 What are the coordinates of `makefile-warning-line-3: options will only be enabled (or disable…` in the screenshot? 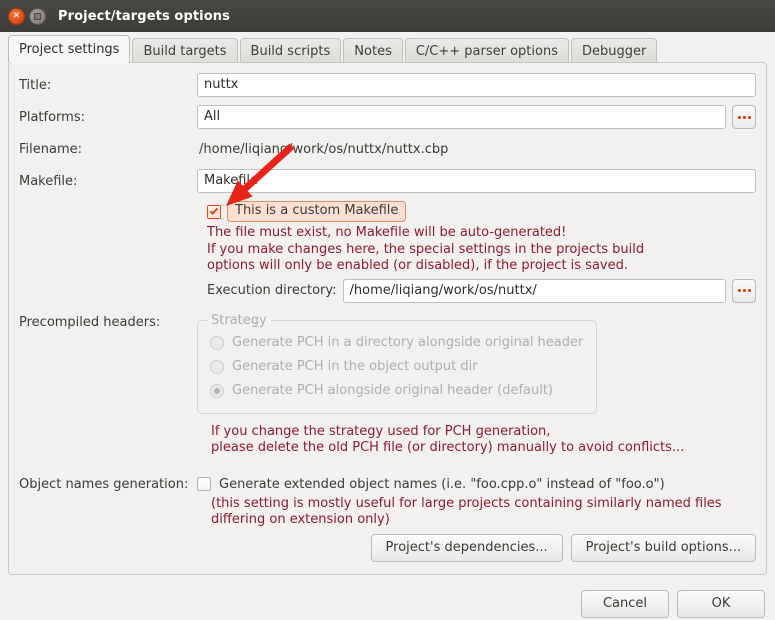 It's located at (418, 265).